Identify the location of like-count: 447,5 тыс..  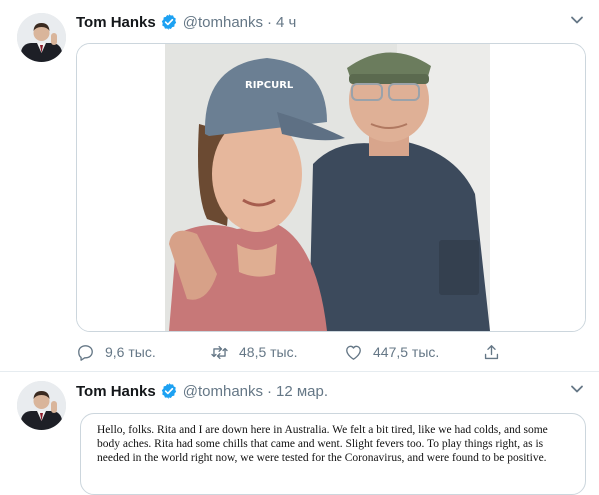
(406, 352).